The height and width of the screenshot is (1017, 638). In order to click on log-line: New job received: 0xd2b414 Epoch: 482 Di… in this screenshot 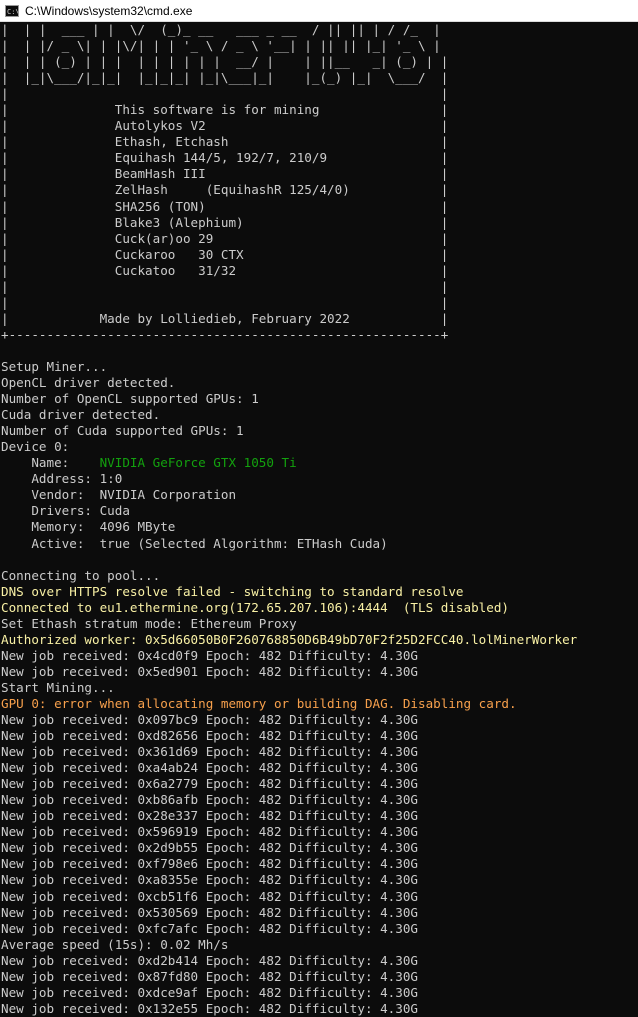, I will do `click(319, 961)`.